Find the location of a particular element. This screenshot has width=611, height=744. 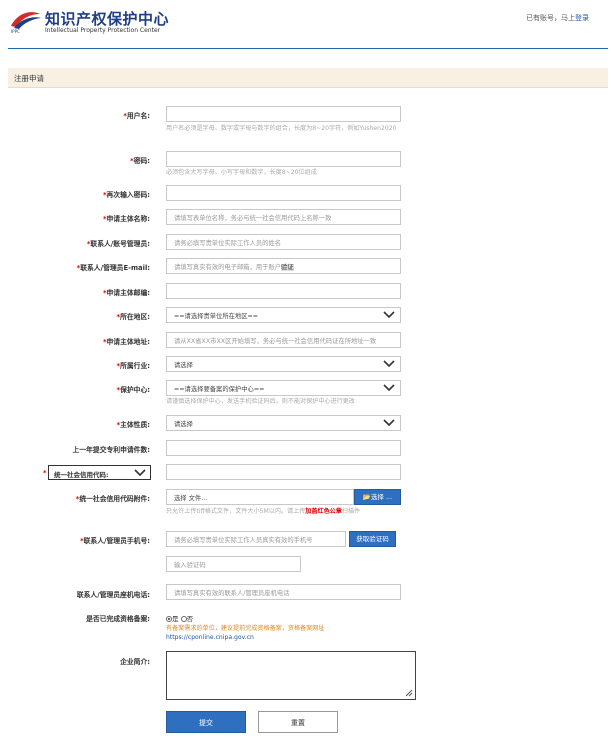

login-tip: 已有账号，马上登录 is located at coordinates (557, 18).